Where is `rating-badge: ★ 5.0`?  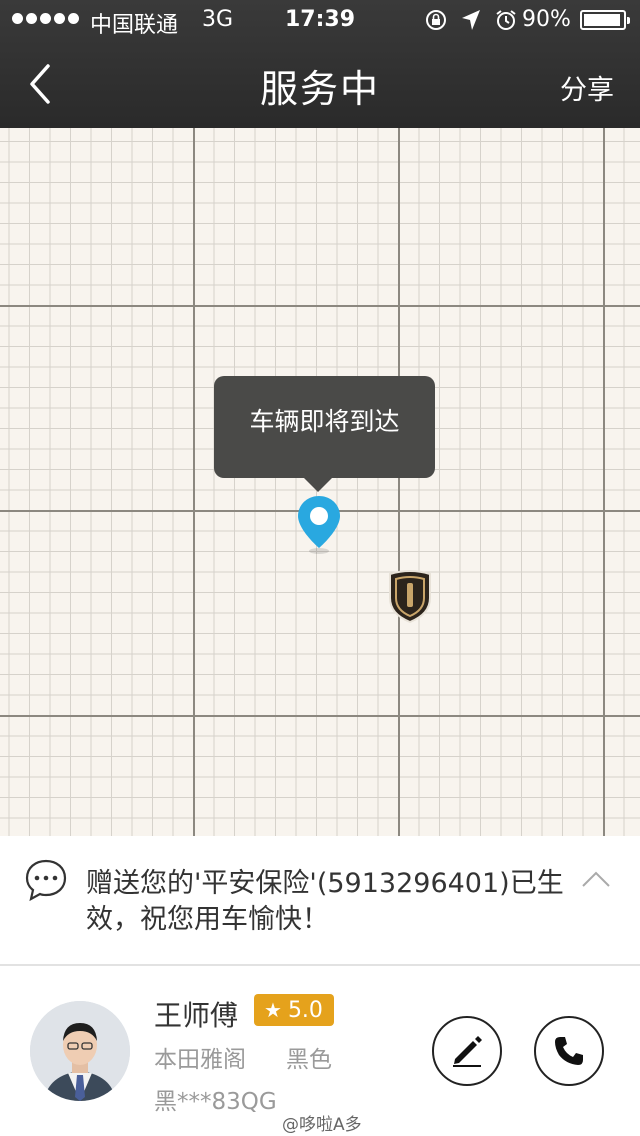
rating-badge: ★ 5.0 is located at coordinates (294, 1010).